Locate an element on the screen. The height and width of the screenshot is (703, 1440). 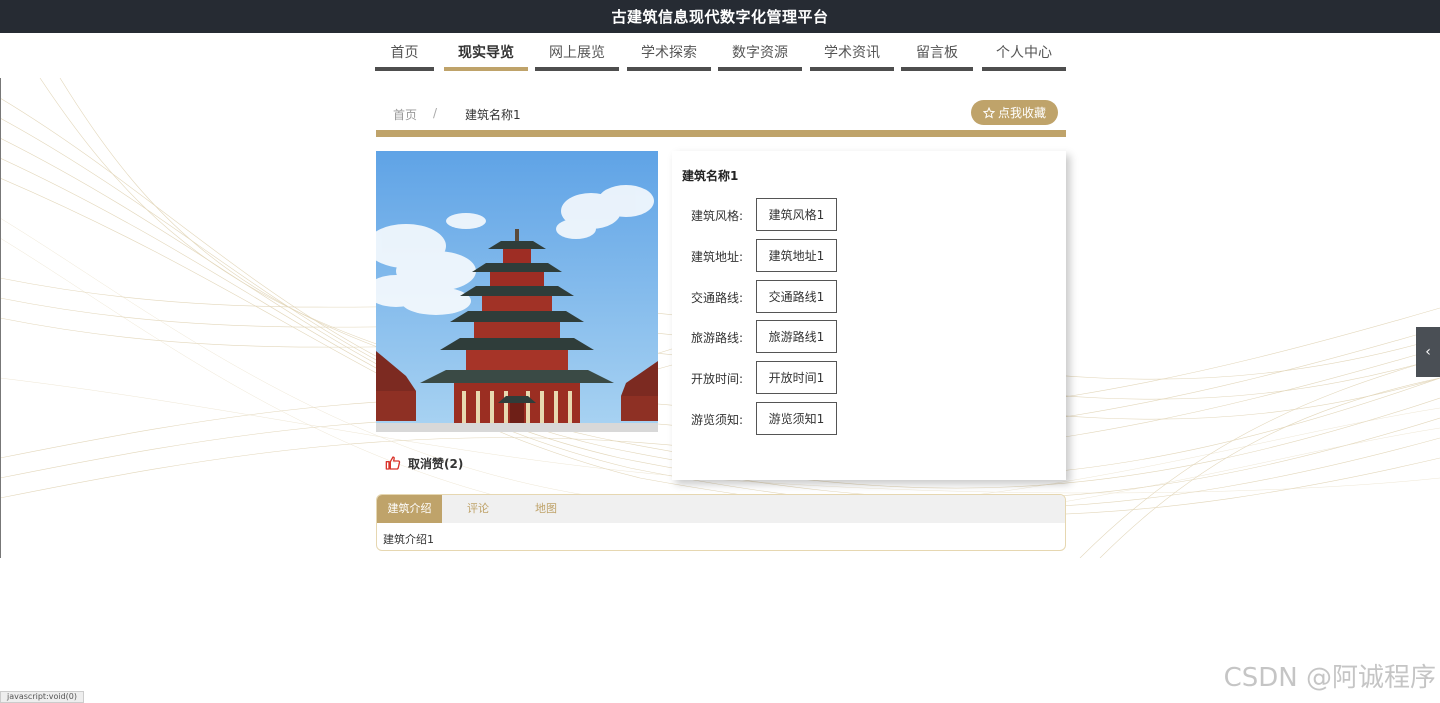
watermark: CSDN @阿诚程序 is located at coordinates (1329, 678).